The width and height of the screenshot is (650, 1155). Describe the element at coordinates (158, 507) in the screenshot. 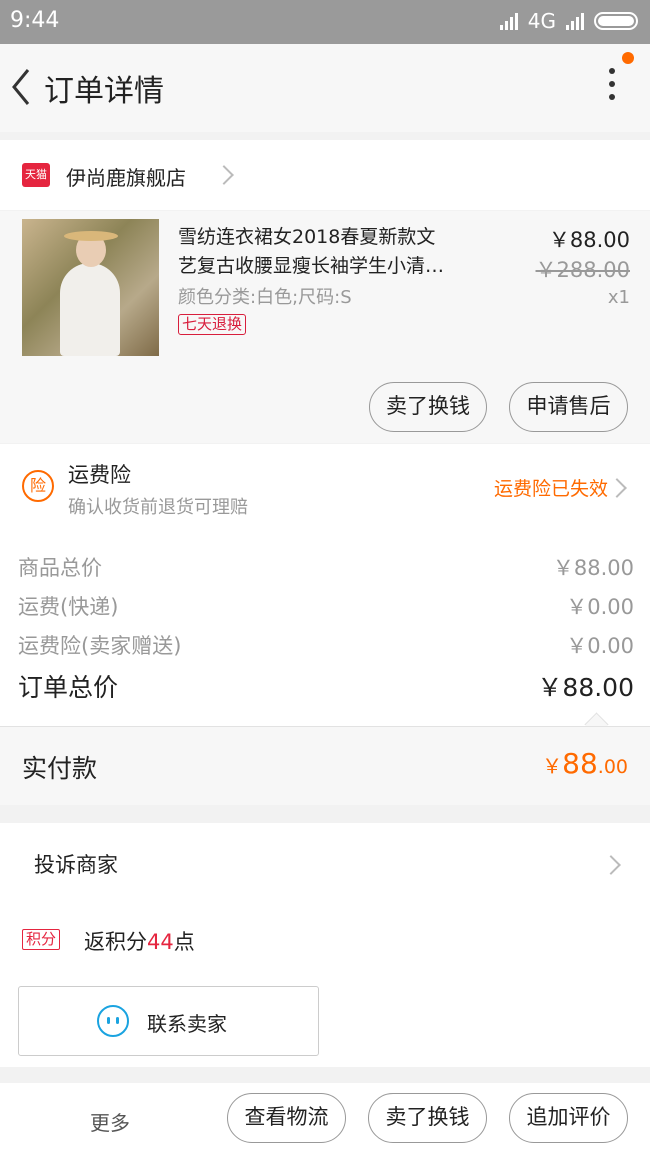

I see `insurance-subtitle: 确认收货前退货可理赔` at that location.